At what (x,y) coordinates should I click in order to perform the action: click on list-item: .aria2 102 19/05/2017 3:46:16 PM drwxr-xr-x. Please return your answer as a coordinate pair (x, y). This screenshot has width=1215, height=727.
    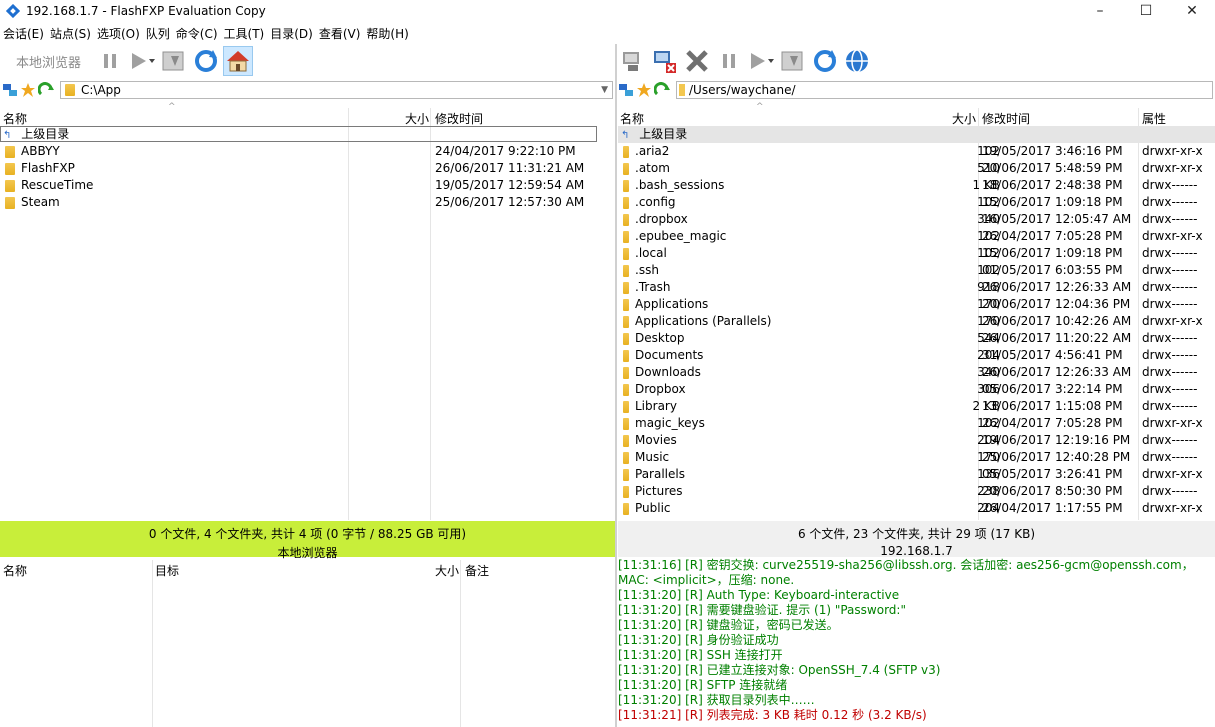
    Looking at the image, I should click on (916, 151).